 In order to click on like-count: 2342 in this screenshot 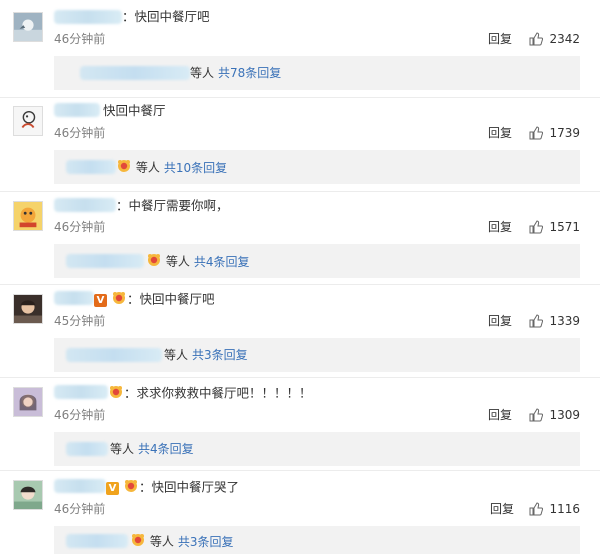, I will do `click(564, 39)`.